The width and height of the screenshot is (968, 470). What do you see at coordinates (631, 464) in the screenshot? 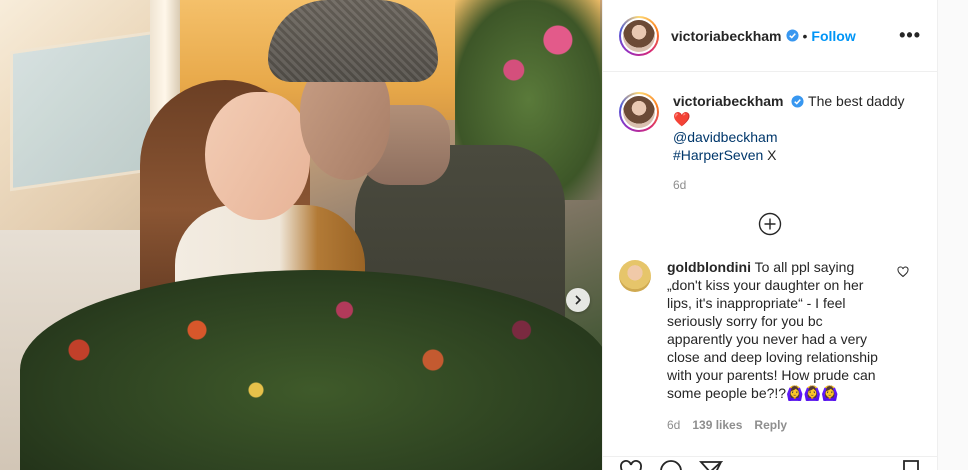
I see `heart-icon` at bounding box center [631, 464].